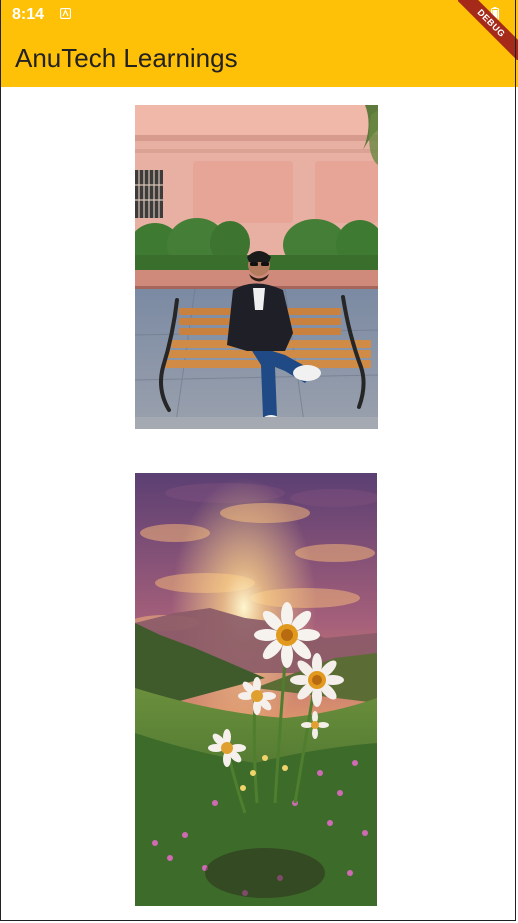 The image size is (518, 923). Describe the element at coordinates (126, 58) in the screenshot. I see `app-title: AnuTech Learnings` at that location.